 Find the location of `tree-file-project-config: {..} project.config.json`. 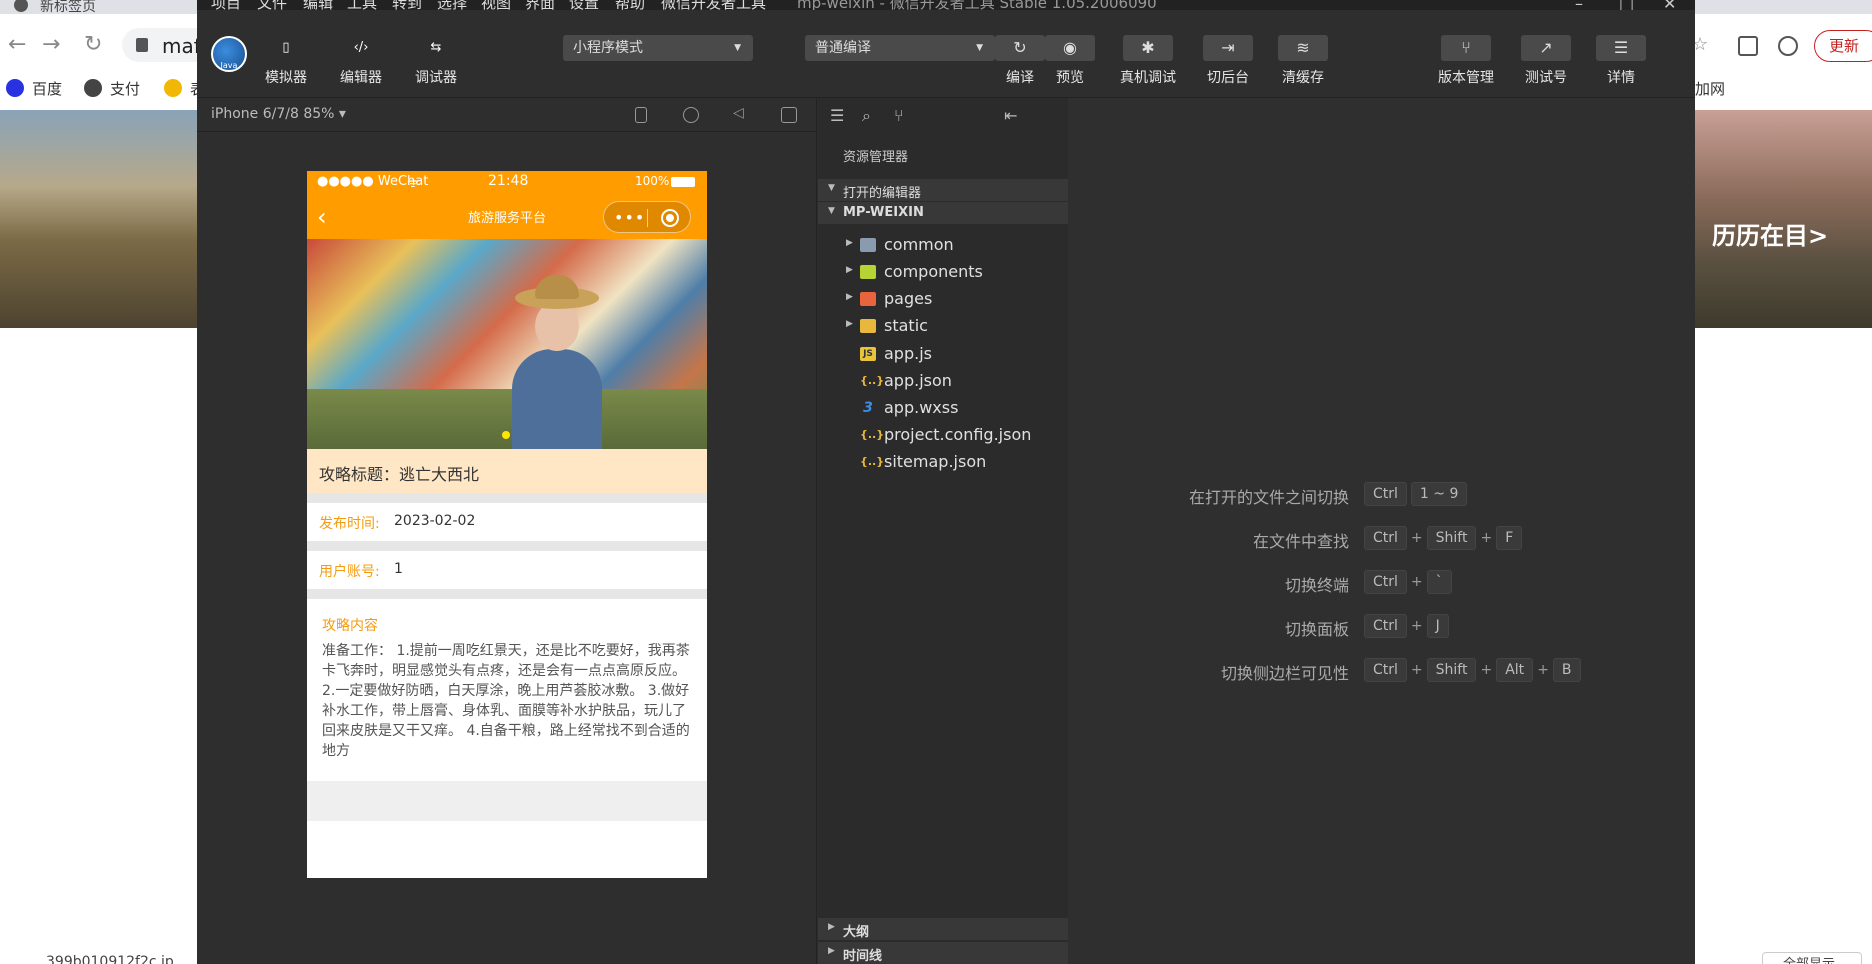

tree-file-project-config: {..} project.config.json is located at coordinates (943, 436).